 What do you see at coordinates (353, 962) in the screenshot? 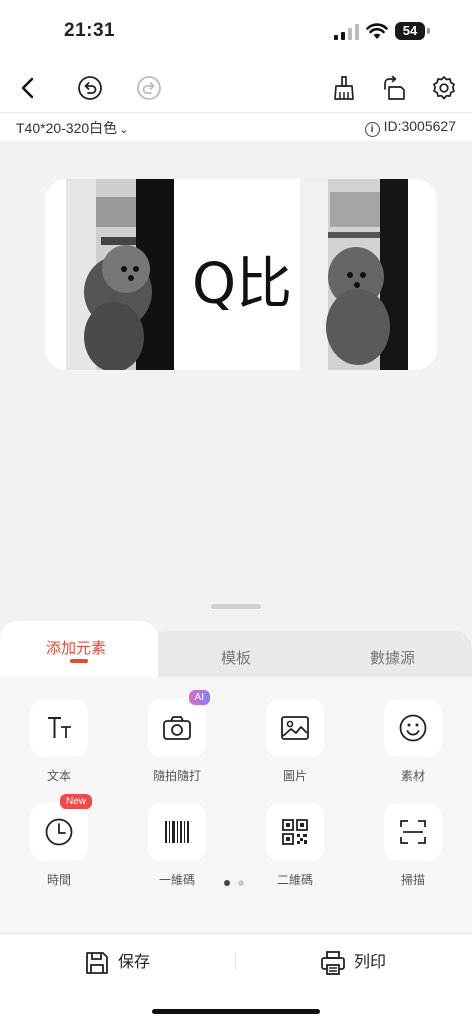
I see `print-button: 列印` at bounding box center [353, 962].